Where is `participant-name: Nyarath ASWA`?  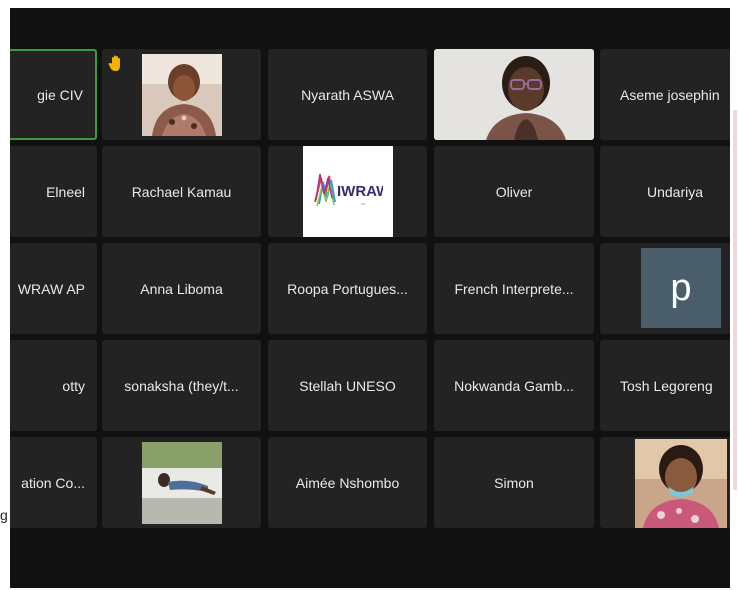
participant-name: Nyarath ASWA is located at coordinates (347, 94).